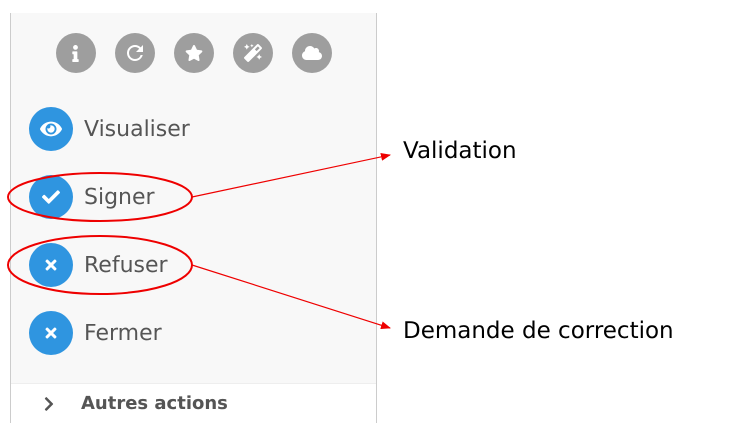  Describe the element at coordinates (312, 53) in the screenshot. I see `cloud-icon` at that location.